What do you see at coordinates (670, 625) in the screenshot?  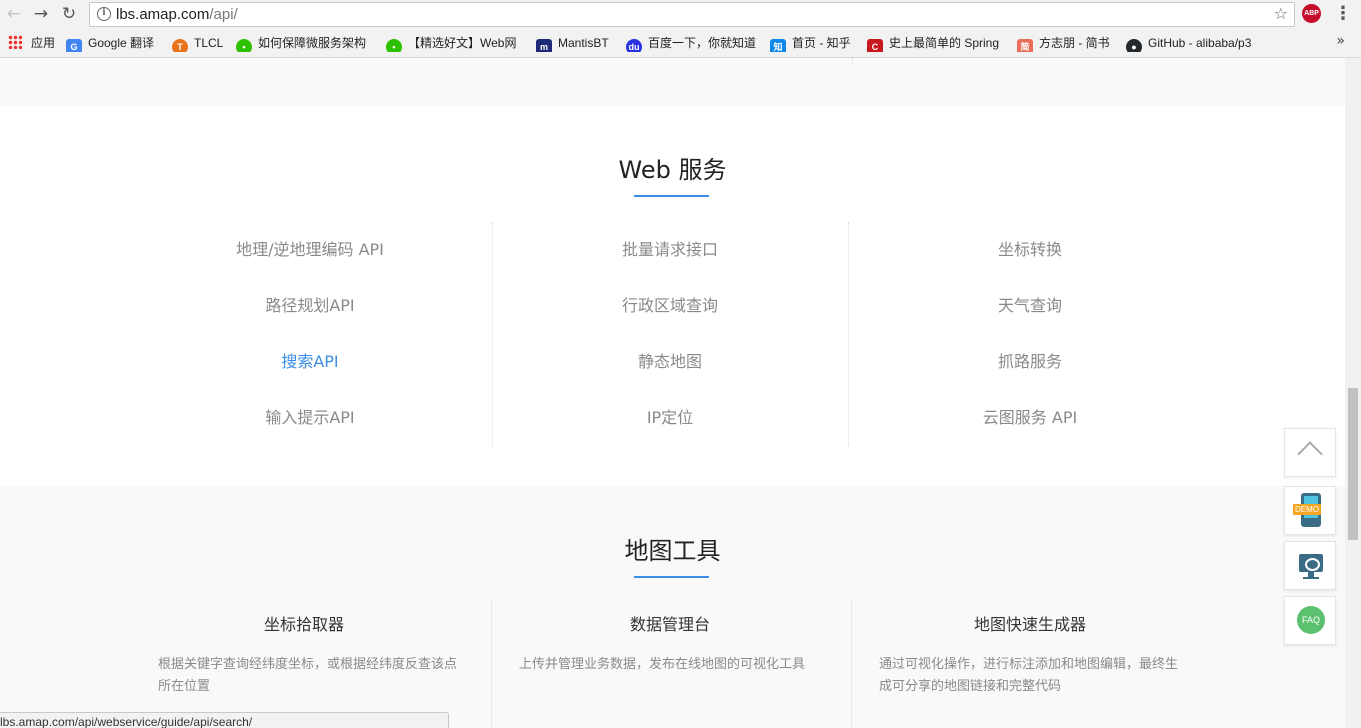 I see `tool-title-data-manager: 数据管理台` at bounding box center [670, 625].